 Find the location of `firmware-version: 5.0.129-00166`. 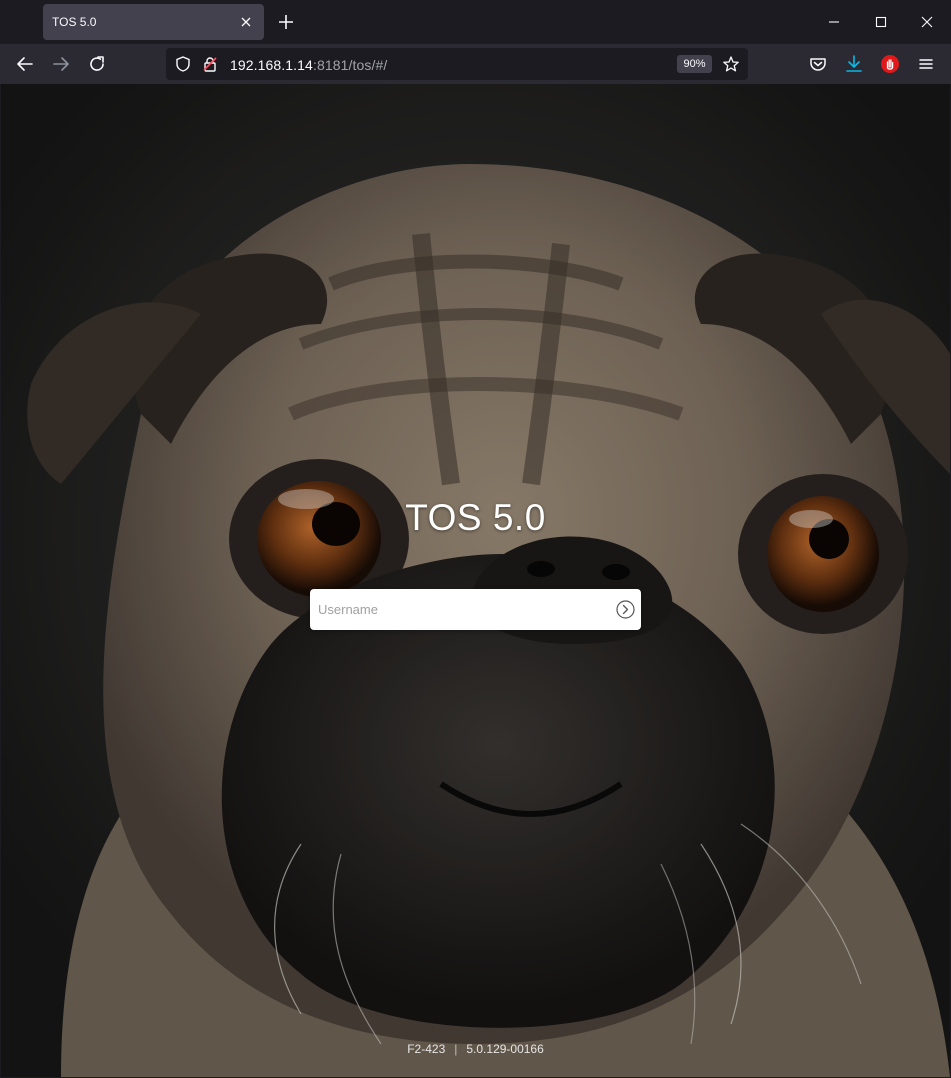

firmware-version: 5.0.129-00166 is located at coordinates (505, 1049).